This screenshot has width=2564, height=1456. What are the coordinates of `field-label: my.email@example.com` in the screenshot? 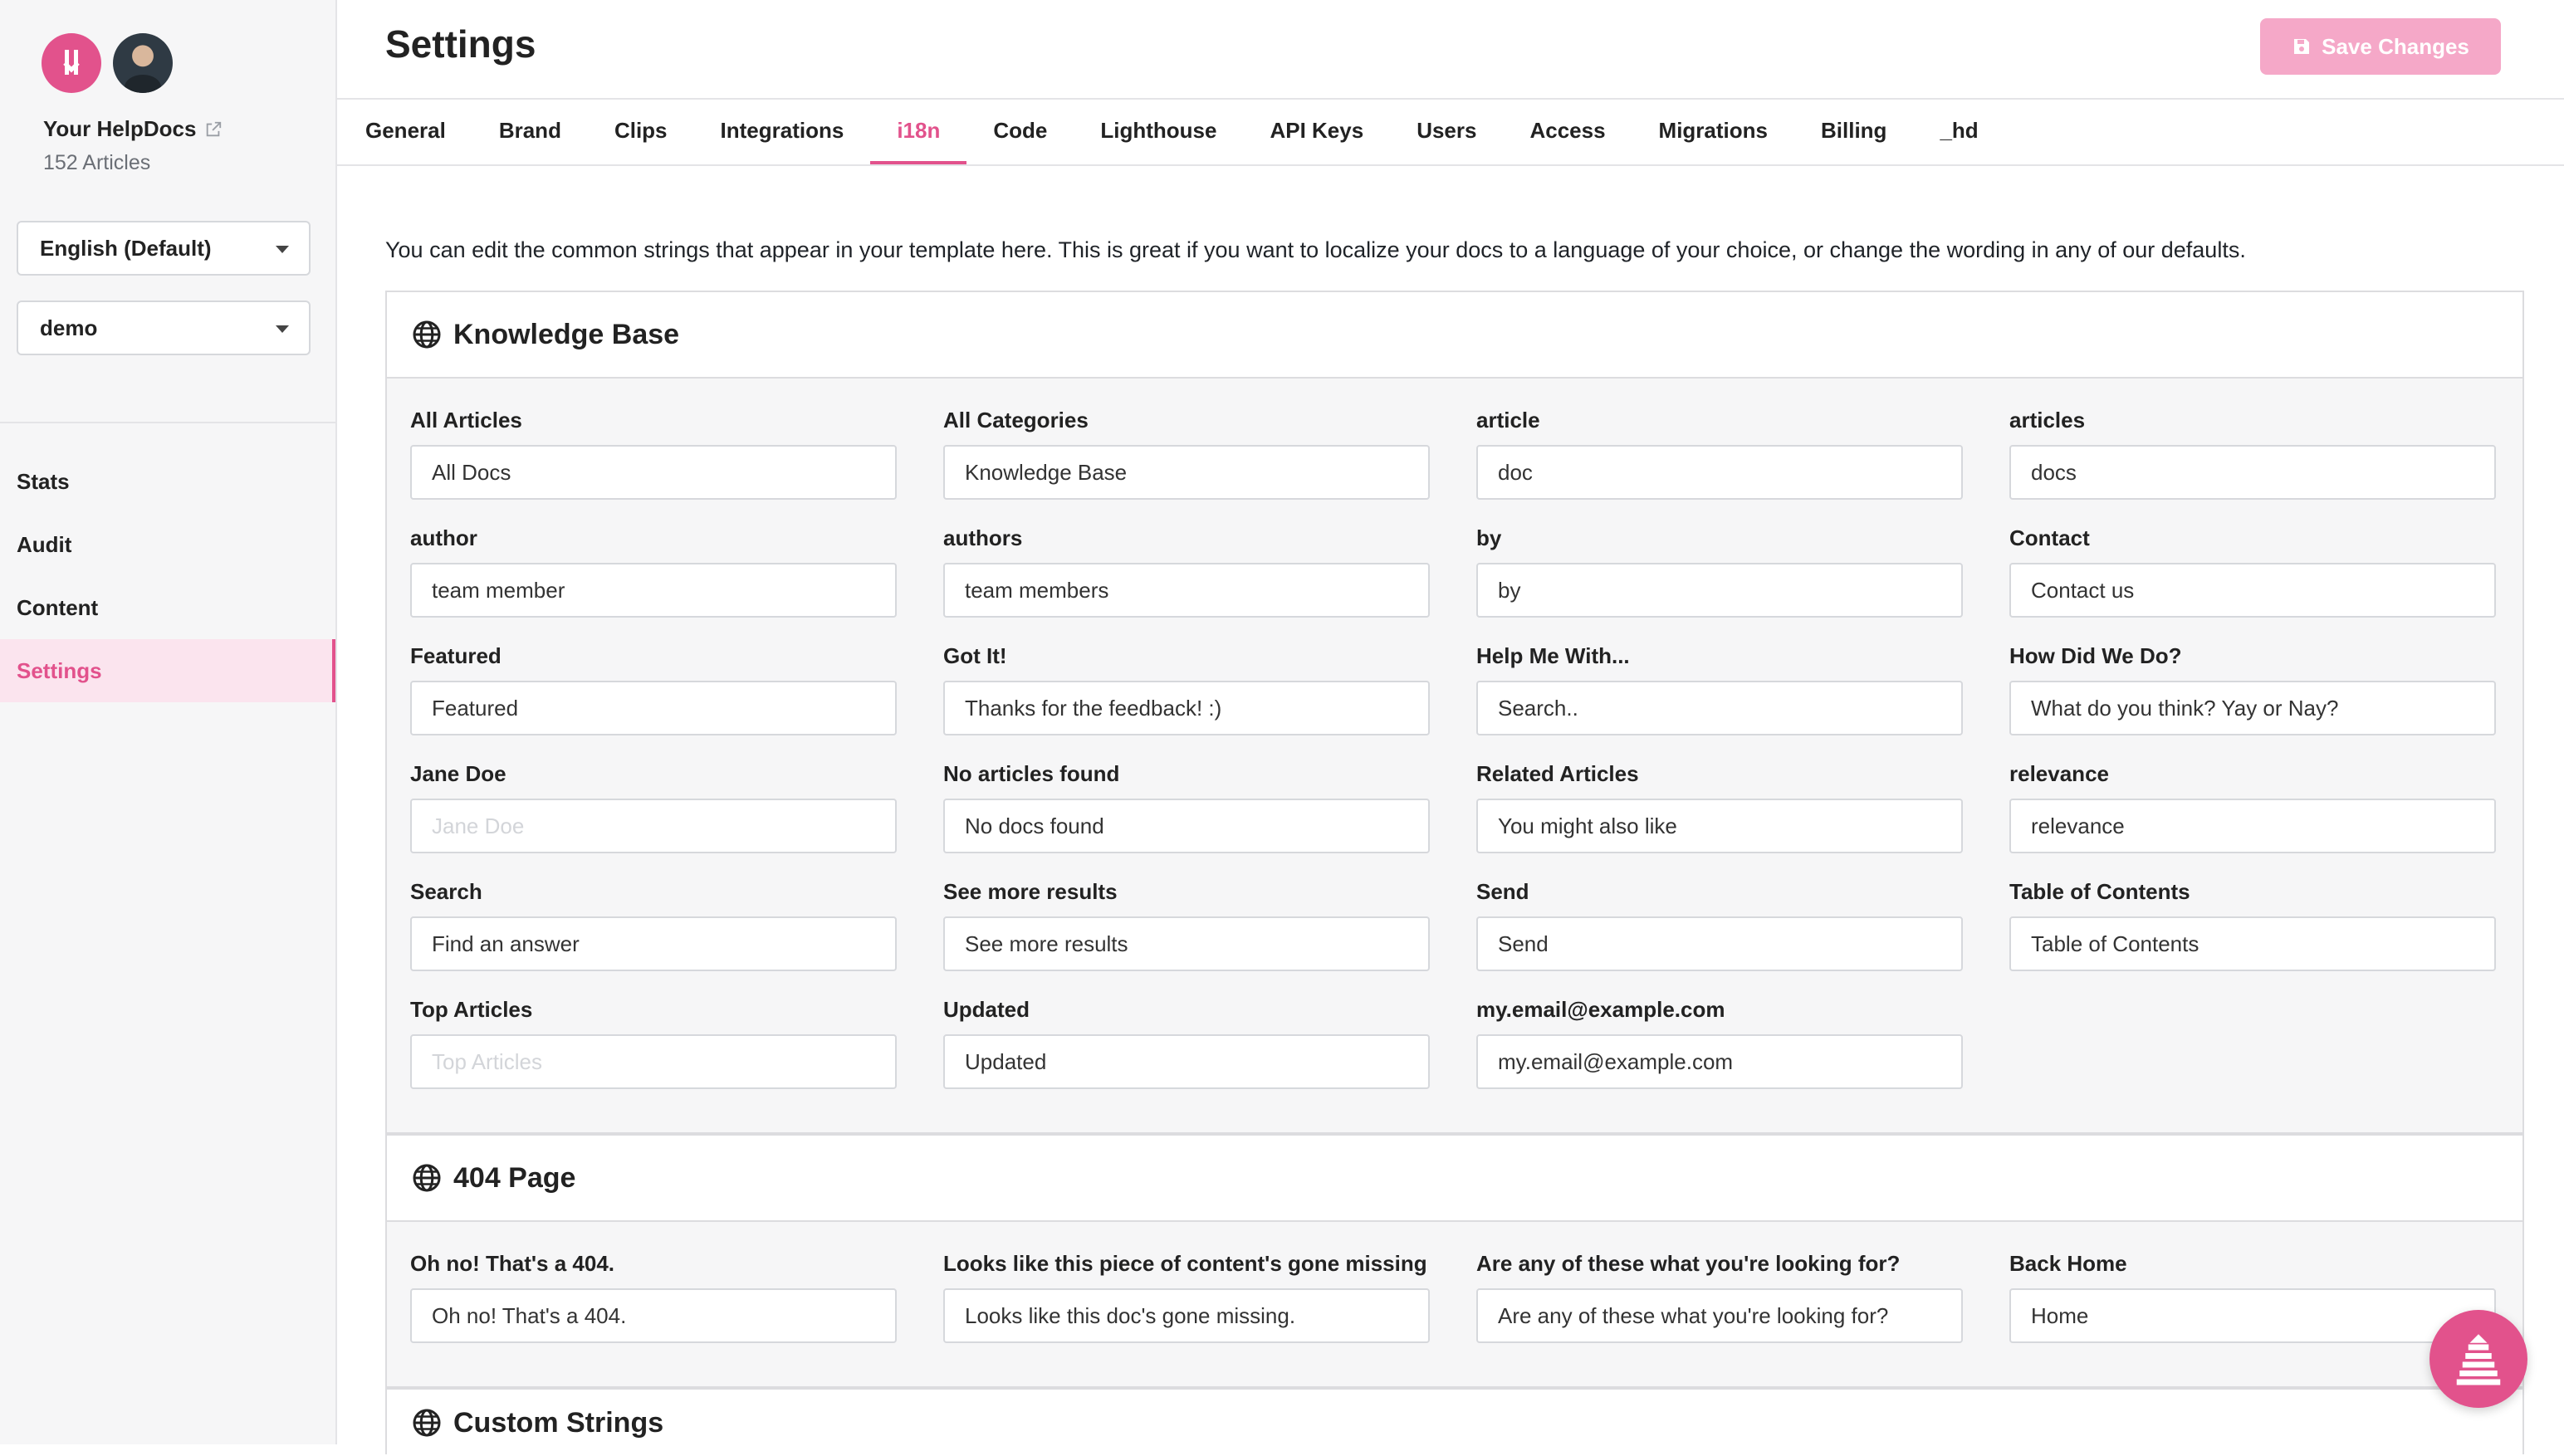 It's located at (1600, 1009).